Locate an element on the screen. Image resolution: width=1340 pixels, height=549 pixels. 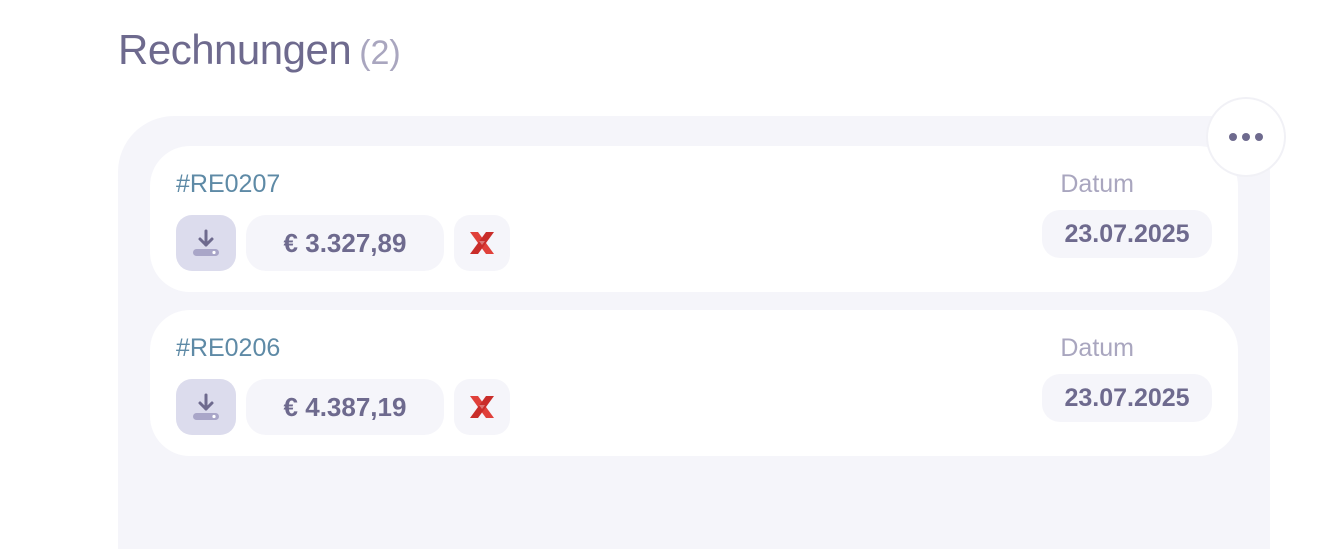
invoice-id: #RE0206 is located at coordinates (228, 348).